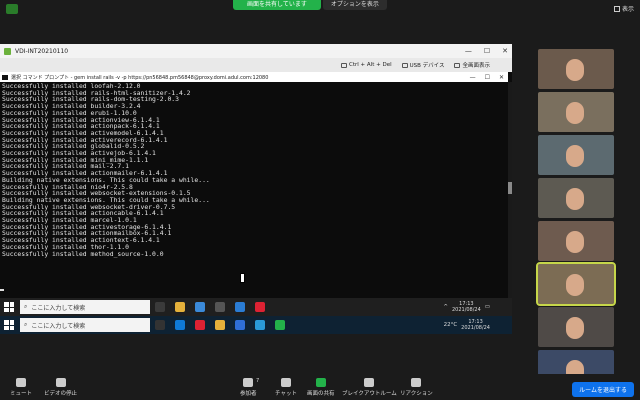 This screenshot has width=640, height=400. Describe the element at coordinates (457, 65) in the screenshot. I see `fullscreen-icon` at that location.